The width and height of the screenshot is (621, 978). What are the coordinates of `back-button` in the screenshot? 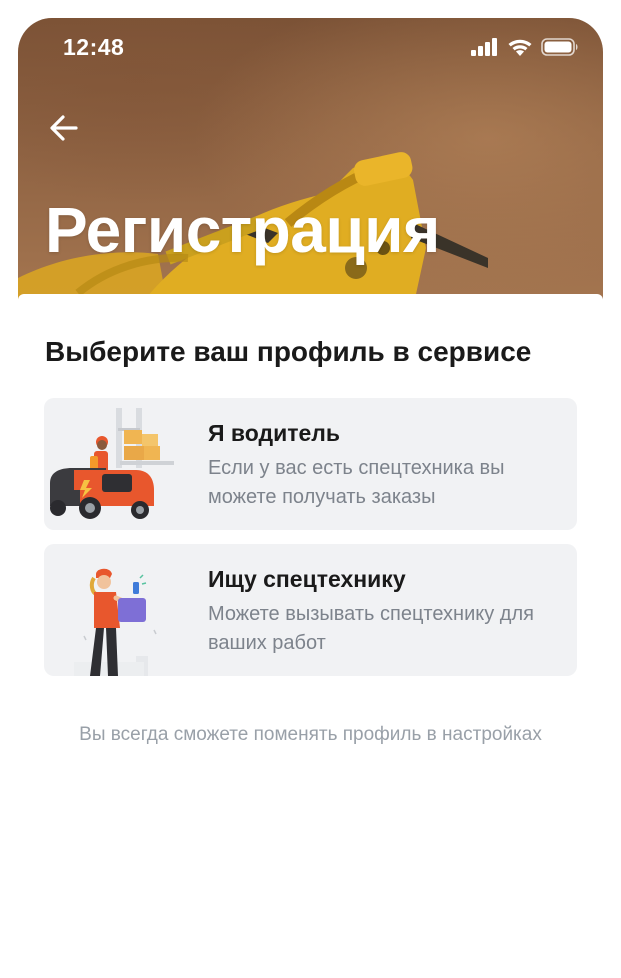 It's located at (64, 128).